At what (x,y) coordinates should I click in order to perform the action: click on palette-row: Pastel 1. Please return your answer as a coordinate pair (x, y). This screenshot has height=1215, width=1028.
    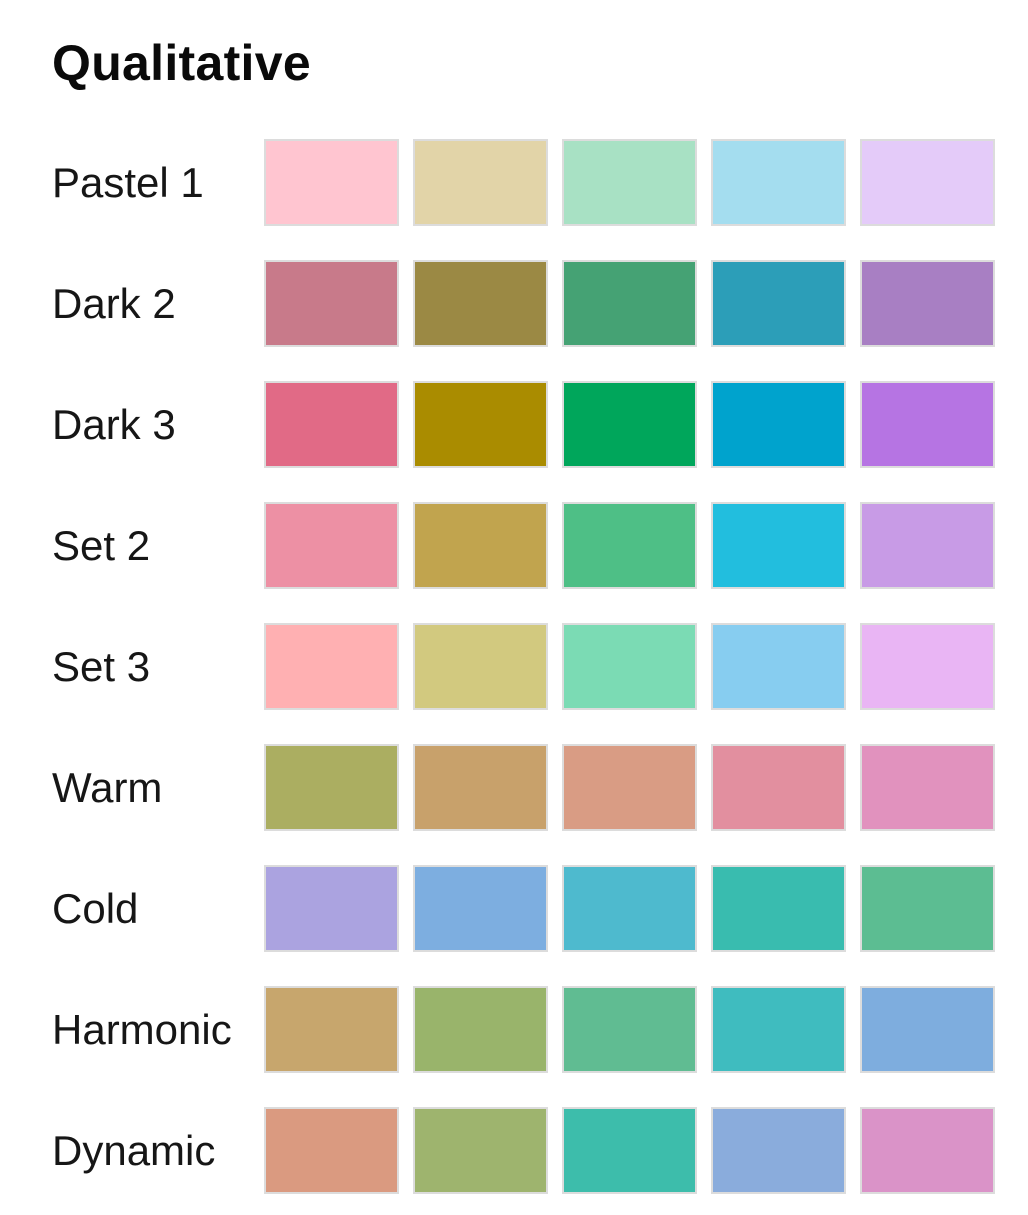
    Looking at the image, I should click on (514, 183).